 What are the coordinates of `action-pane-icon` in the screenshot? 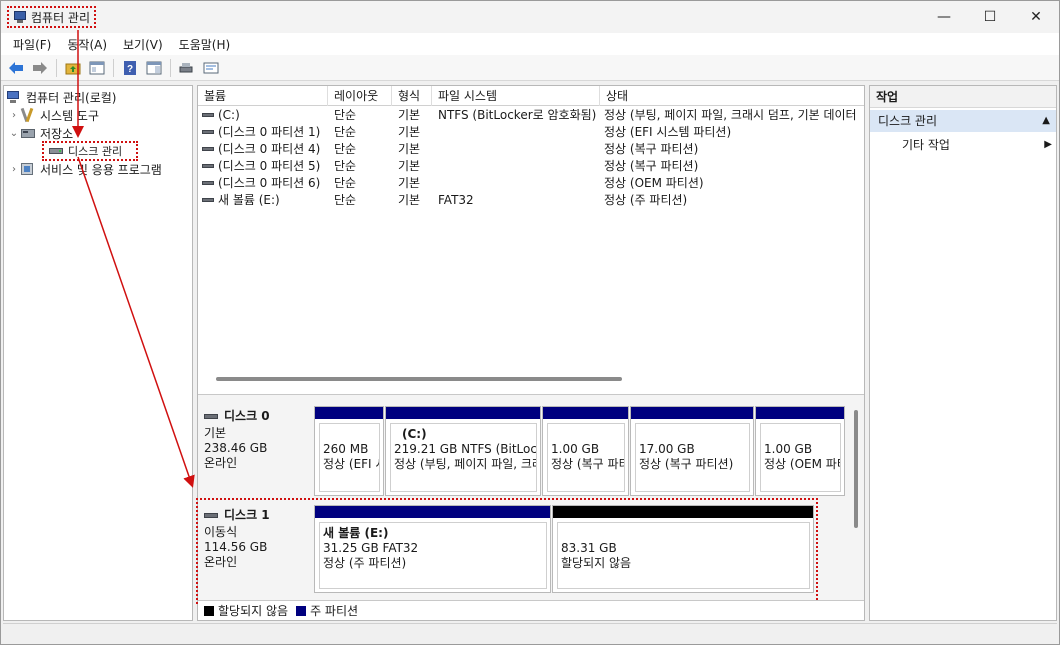 It's located at (154, 67).